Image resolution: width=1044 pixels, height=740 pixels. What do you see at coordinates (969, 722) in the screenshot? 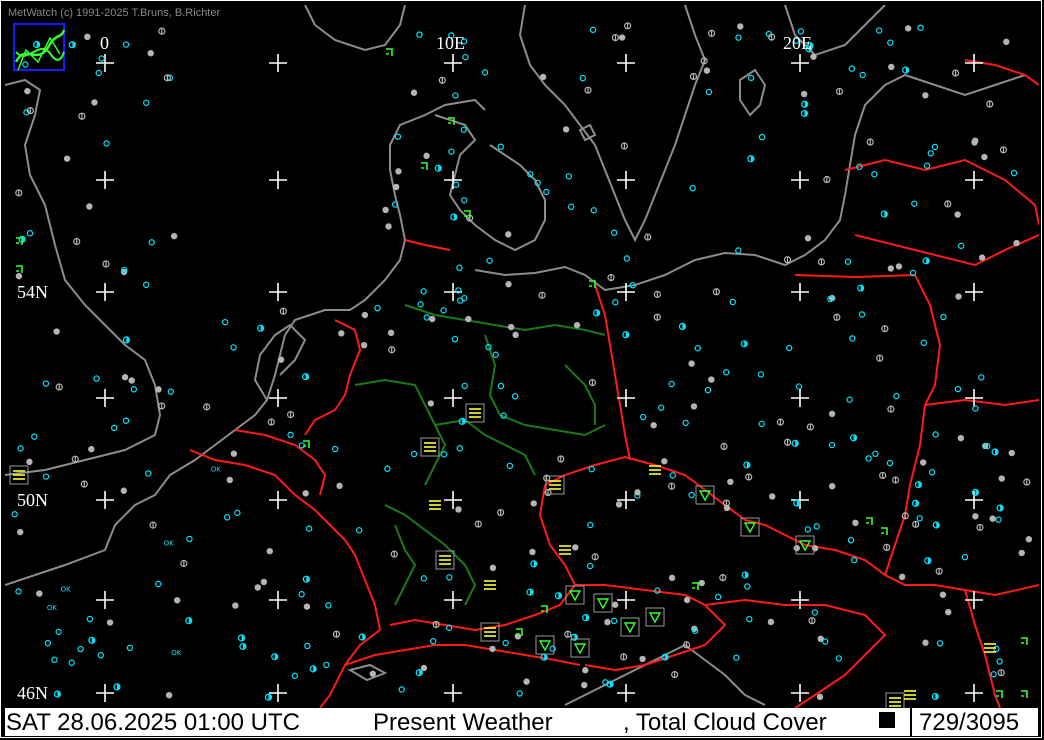
I see `status-station-count: 729/3095` at bounding box center [969, 722].